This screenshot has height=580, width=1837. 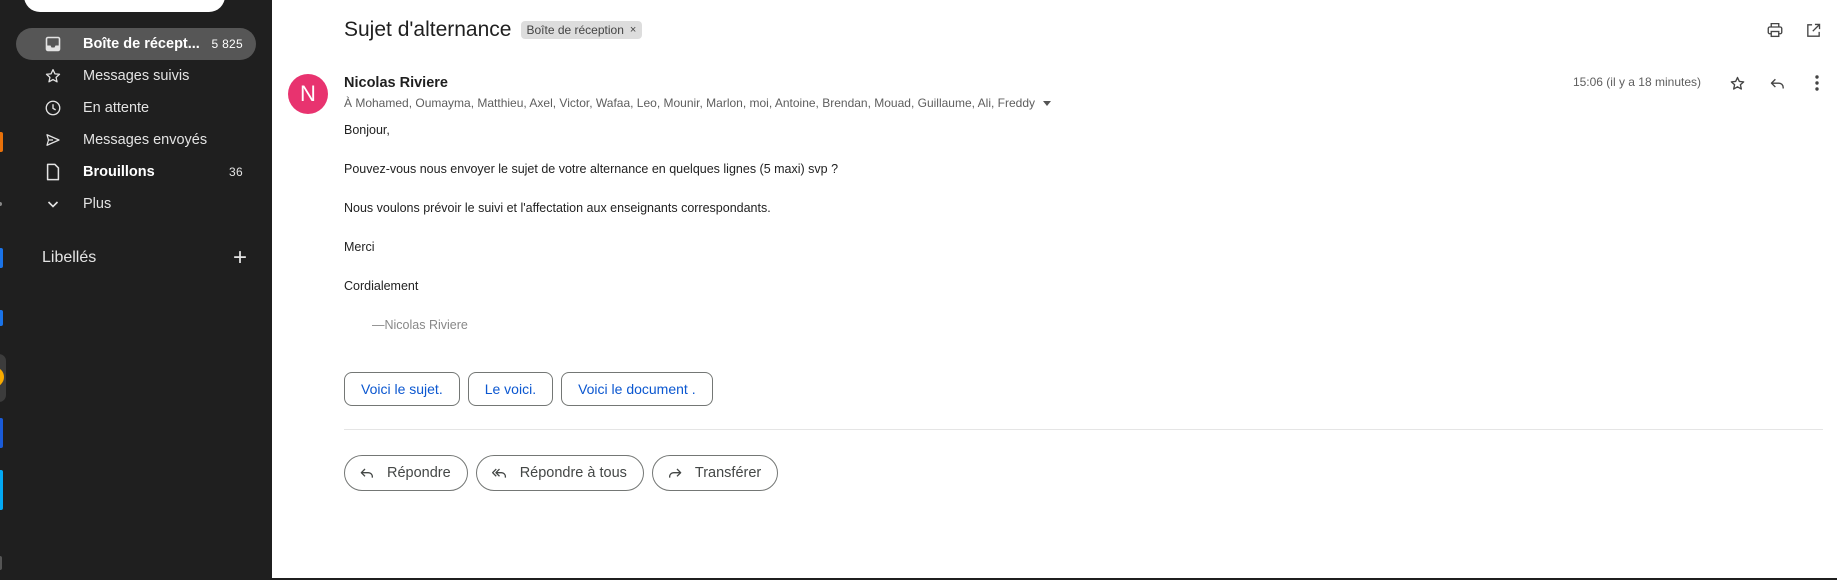 What do you see at coordinates (136, 204) in the screenshot?
I see `sidebar-item-more: Plus` at bounding box center [136, 204].